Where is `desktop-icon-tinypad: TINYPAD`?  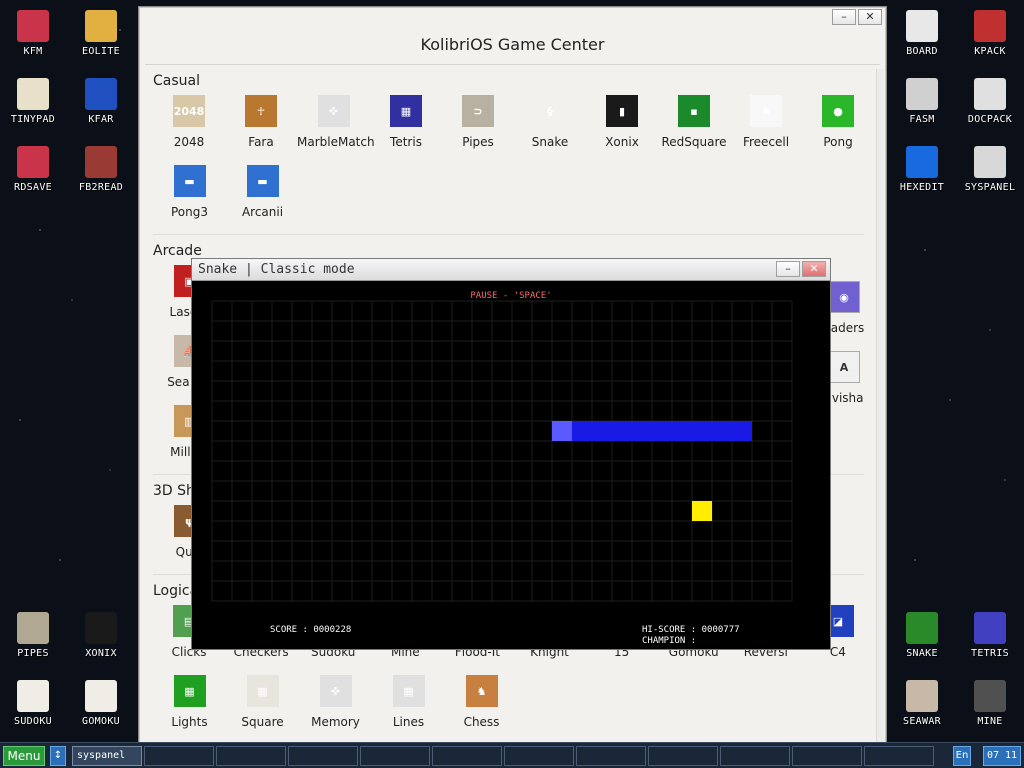 desktop-icon-tinypad: TINYPAD is located at coordinates (33, 101).